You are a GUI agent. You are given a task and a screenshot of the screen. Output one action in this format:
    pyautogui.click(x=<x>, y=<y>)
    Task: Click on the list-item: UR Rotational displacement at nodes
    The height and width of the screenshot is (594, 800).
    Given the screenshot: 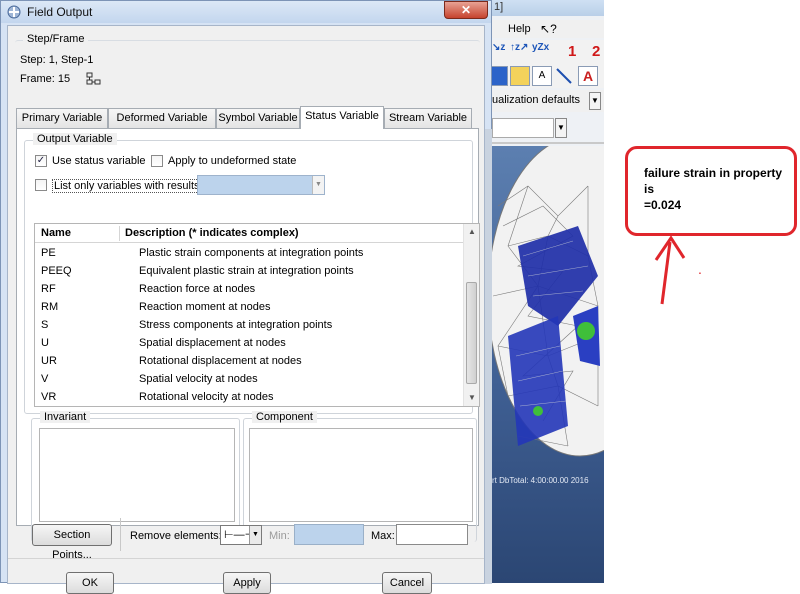 What is the action you would take?
    pyautogui.click(x=249, y=361)
    